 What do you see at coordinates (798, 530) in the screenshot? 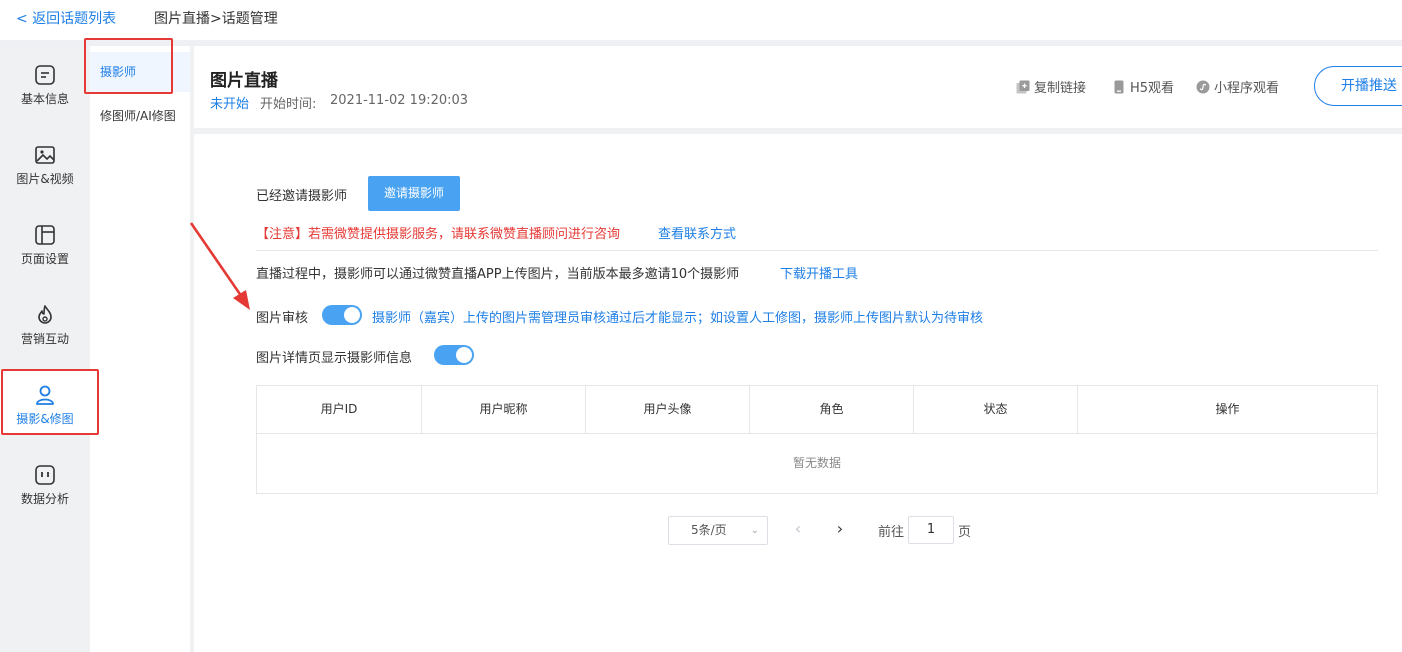
I see `prev-page-button: ‹` at bounding box center [798, 530].